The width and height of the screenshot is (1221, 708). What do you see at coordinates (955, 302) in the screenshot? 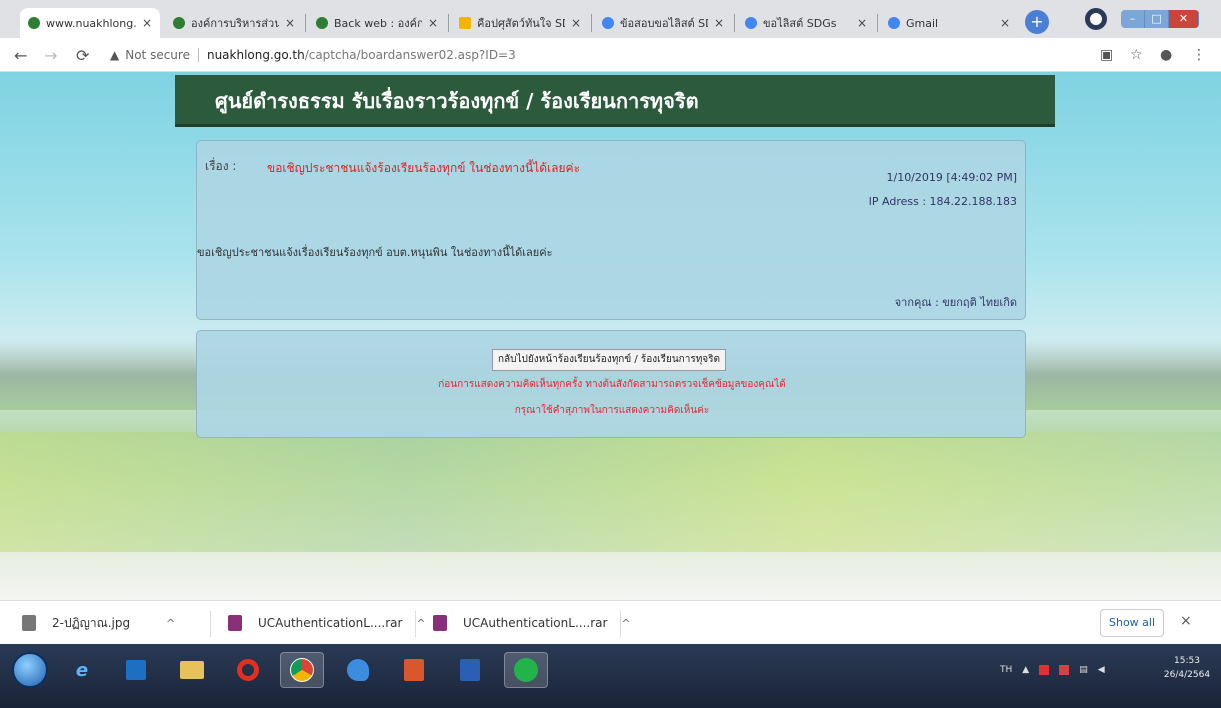
I see `message-author: จากคุณ : ขยกฤติ ไทยเกิด` at bounding box center [955, 302].